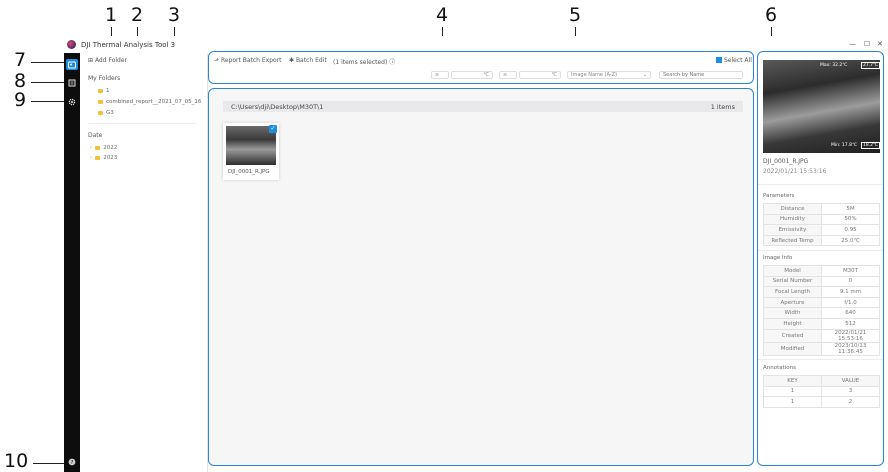 This screenshot has width=888, height=472. I want to click on edit-icon: ✱, so click(292, 60).